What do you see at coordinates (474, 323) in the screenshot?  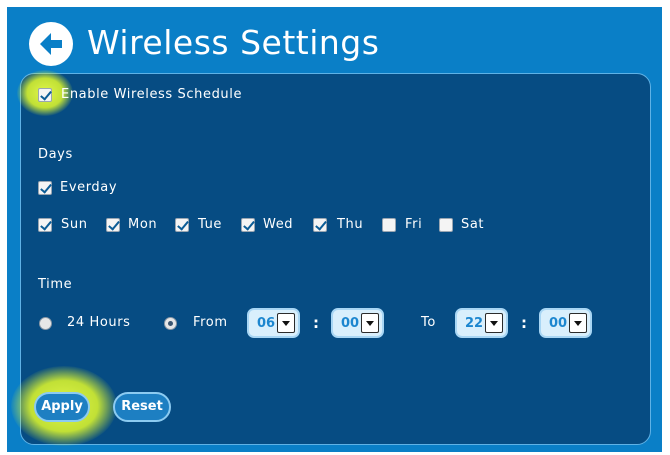 I see `to-hour-value: 22` at bounding box center [474, 323].